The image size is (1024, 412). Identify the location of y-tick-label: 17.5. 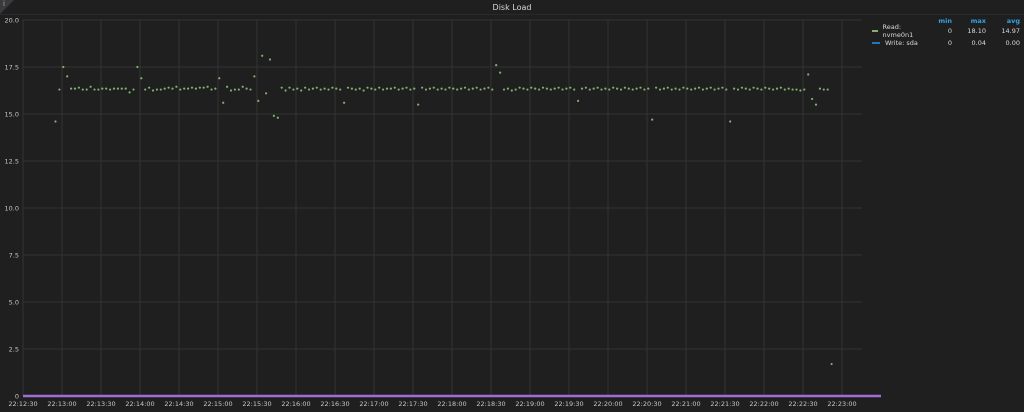
(12, 68).